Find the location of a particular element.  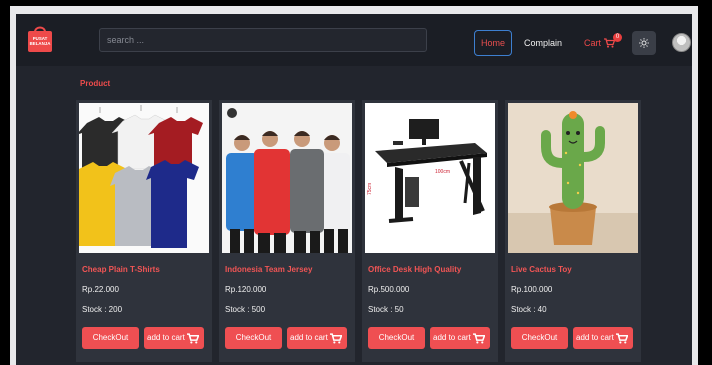

product-price: Rp.500.000 is located at coordinates (389, 289).